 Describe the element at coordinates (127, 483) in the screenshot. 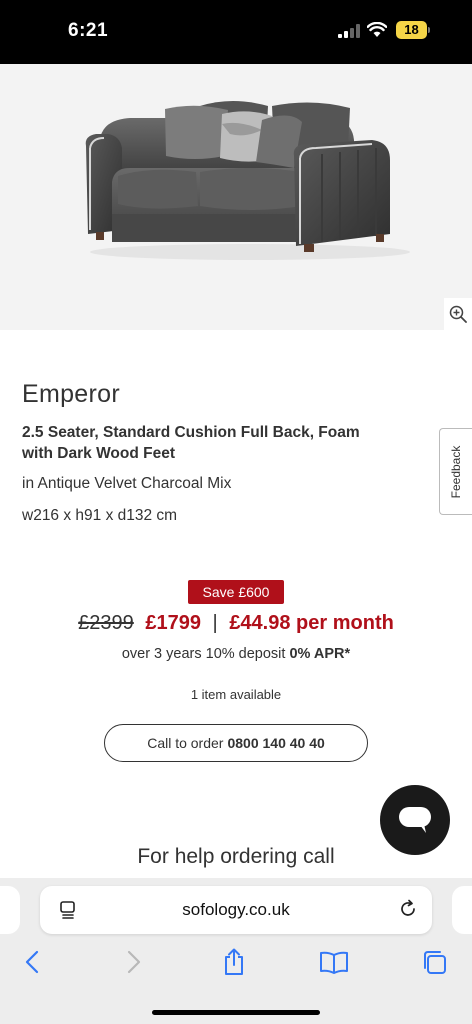

I see `product-fabric: in Antique Velvet Charcoal Mix` at that location.